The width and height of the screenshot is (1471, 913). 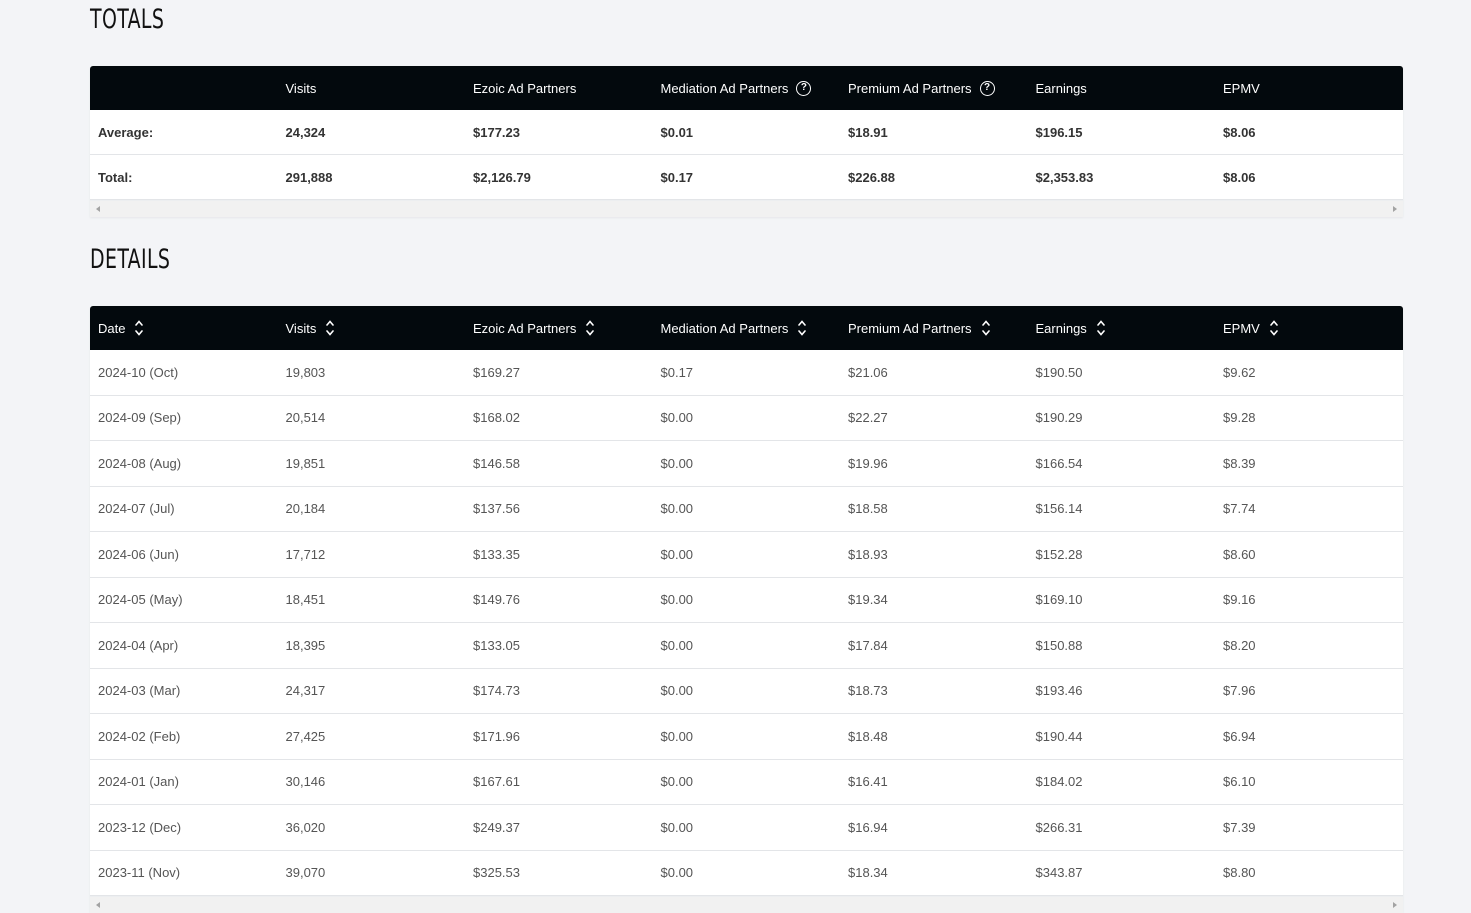 What do you see at coordinates (1059, 873) in the screenshot?
I see `details-cell-earnings: $343.87` at bounding box center [1059, 873].